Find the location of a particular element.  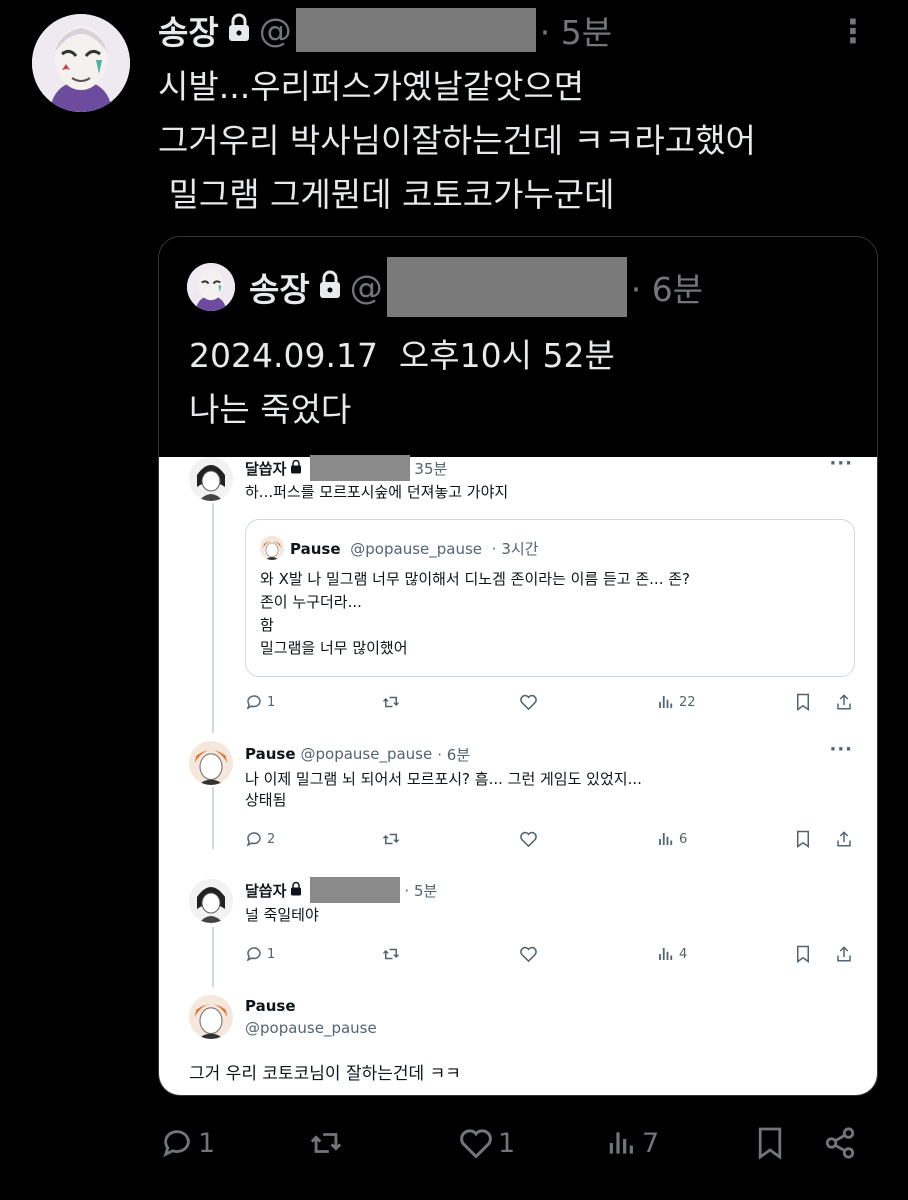

post-time: · 5분 is located at coordinates (421, 890).